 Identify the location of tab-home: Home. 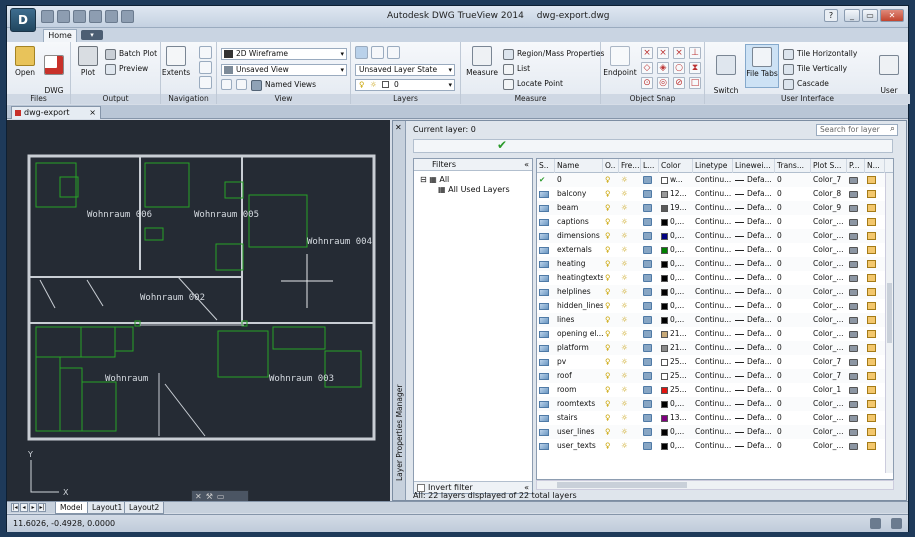
(60, 35).